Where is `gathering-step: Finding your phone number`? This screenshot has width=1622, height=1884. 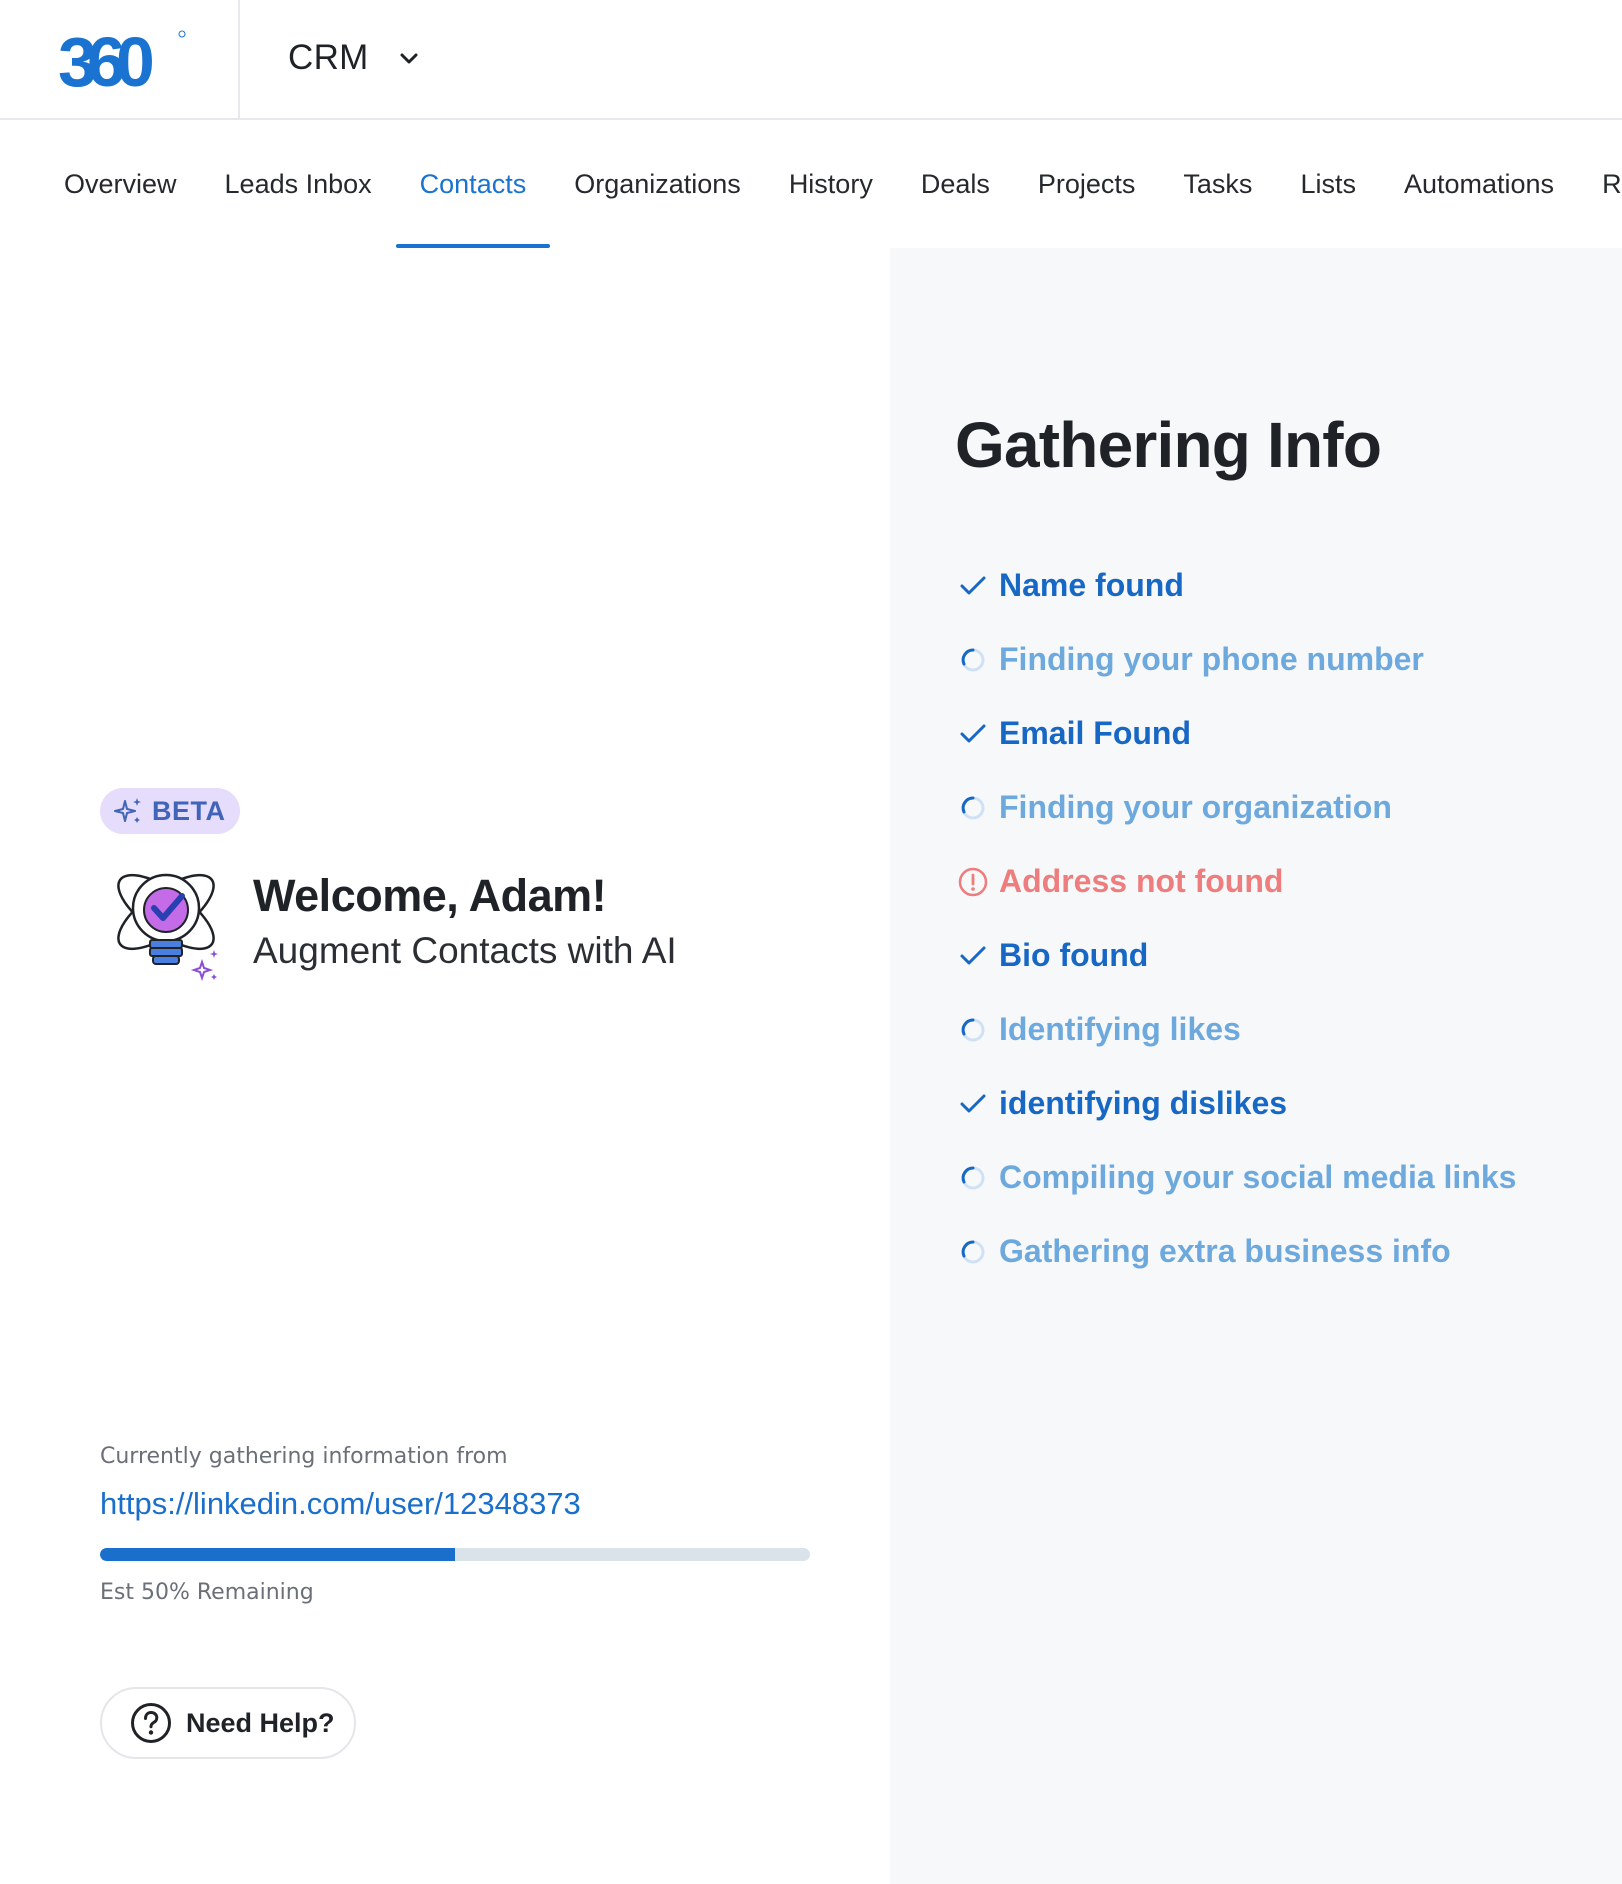
gathering-step: Finding your phone number is located at coordinates (1235, 659).